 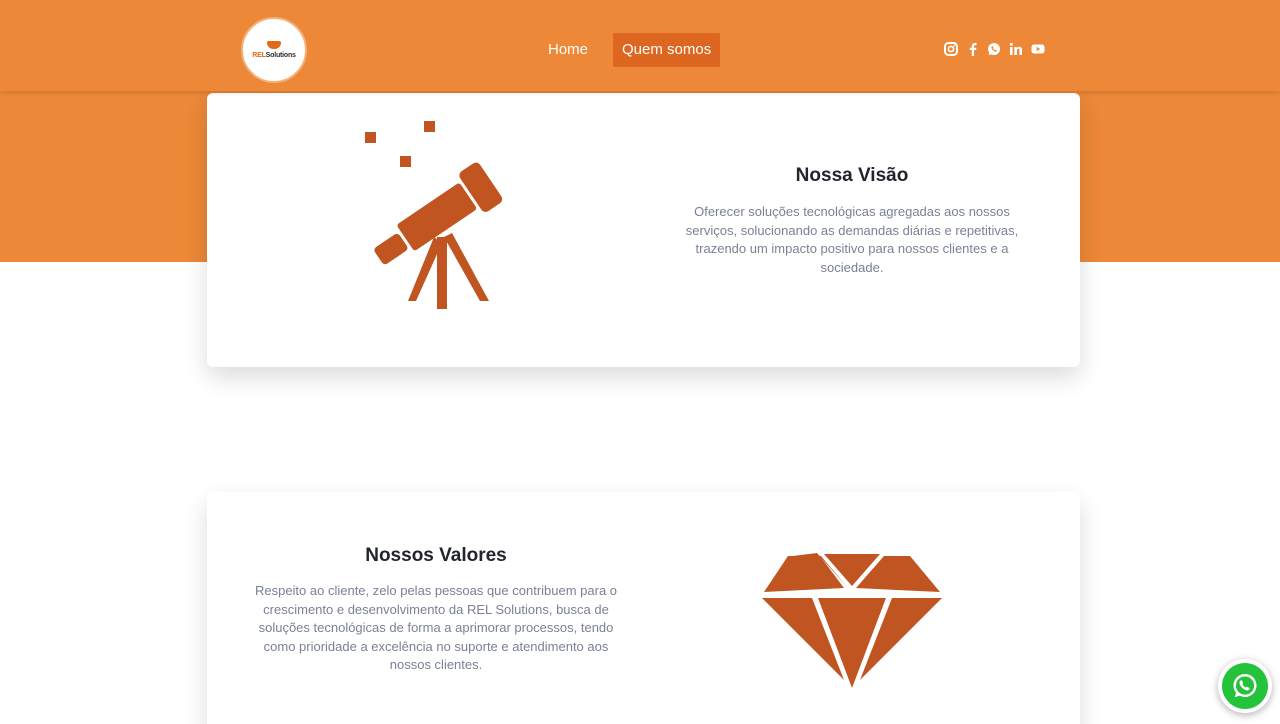 What do you see at coordinates (1038, 49) in the screenshot?
I see `youtube-icon` at bounding box center [1038, 49].